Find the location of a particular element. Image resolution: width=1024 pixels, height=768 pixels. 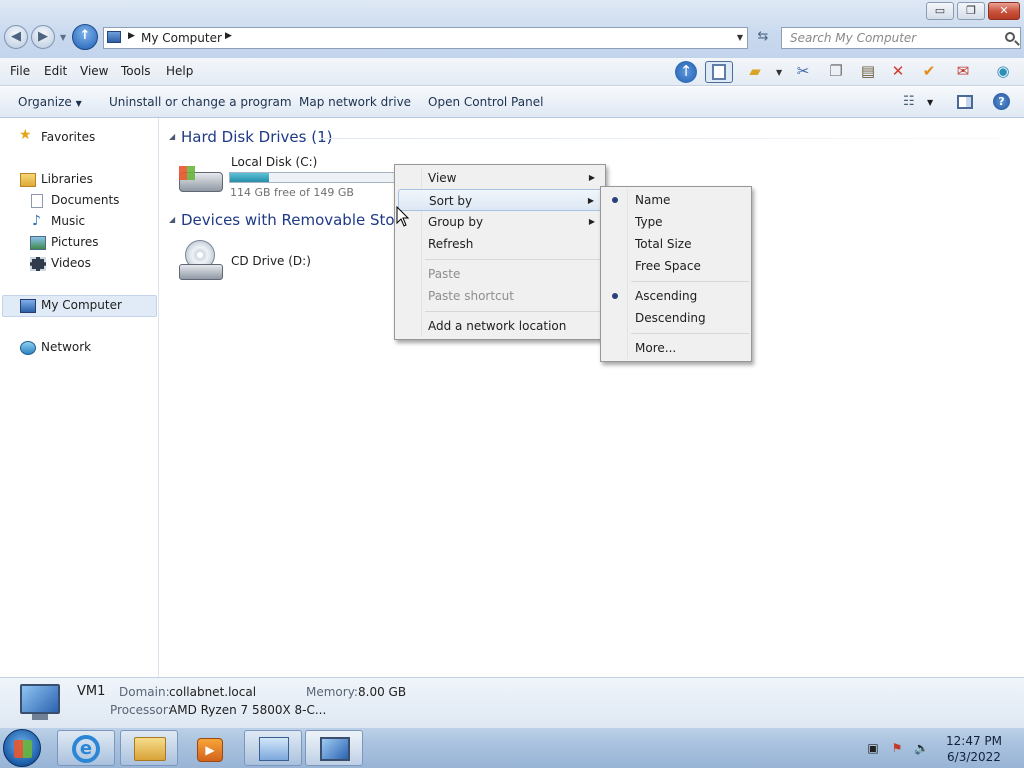

folder-check-icon: ▰ is located at coordinates (755, 72).